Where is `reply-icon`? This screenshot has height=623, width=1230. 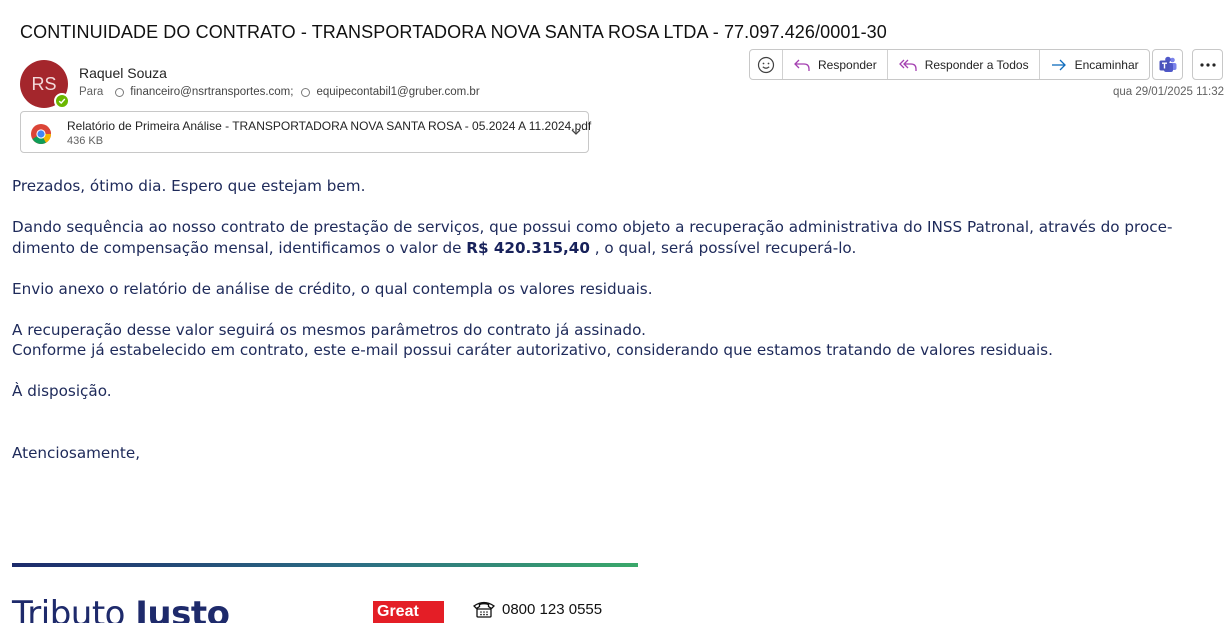 reply-icon is located at coordinates (802, 65).